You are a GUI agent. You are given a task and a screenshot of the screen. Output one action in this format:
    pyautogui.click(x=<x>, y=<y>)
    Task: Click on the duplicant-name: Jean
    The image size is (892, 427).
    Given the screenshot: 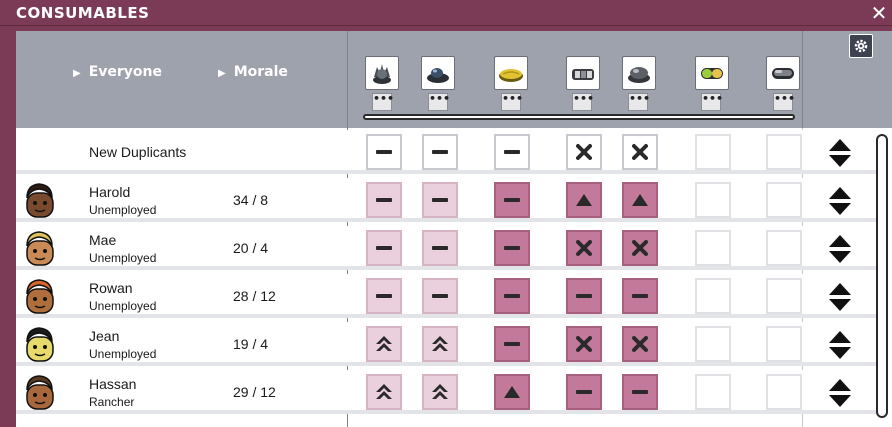 What is the action you would take?
    pyautogui.click(x=104, y=336)
    